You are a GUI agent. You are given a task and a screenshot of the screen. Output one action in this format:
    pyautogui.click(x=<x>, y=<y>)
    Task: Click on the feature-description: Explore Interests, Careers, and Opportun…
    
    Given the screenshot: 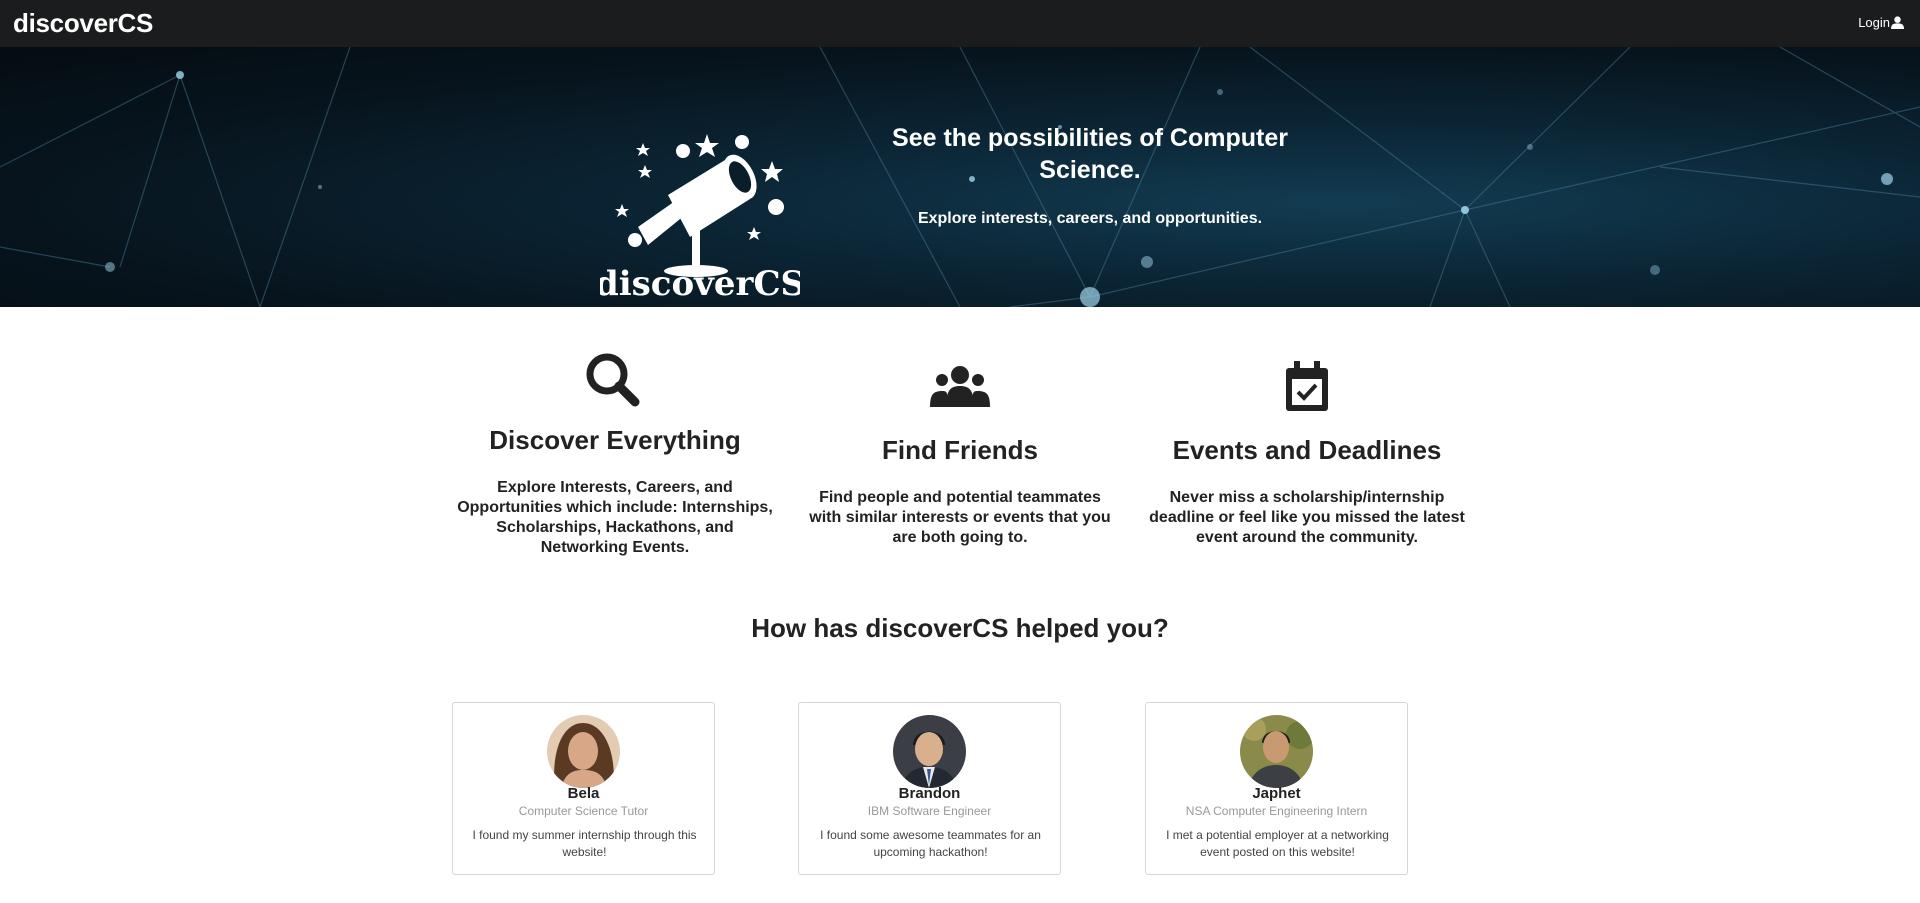 What is the action you would take?
    pyautogui.click(x=615, y=517)
    